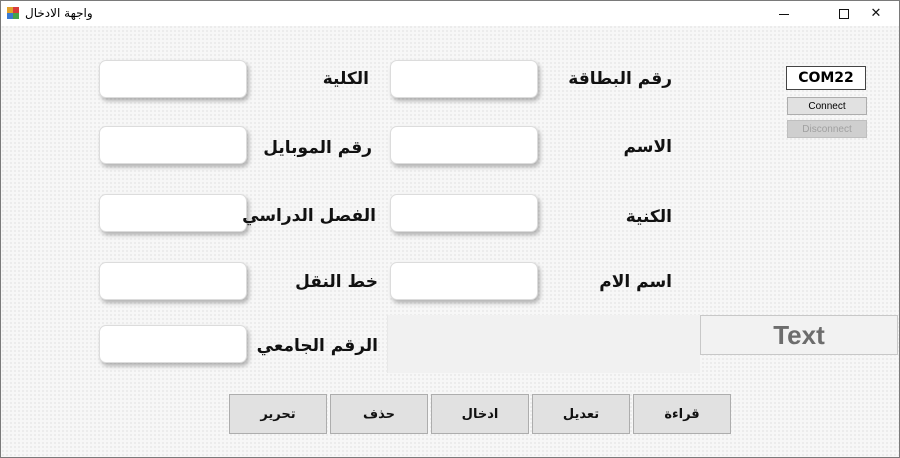 Image resolution: width=900 pixels, height=458 pixels. What do you see at coordinates (827, 129) in the screenshot?
I see `disconnect-button: Disconnect` at bounding box center [827, 129].